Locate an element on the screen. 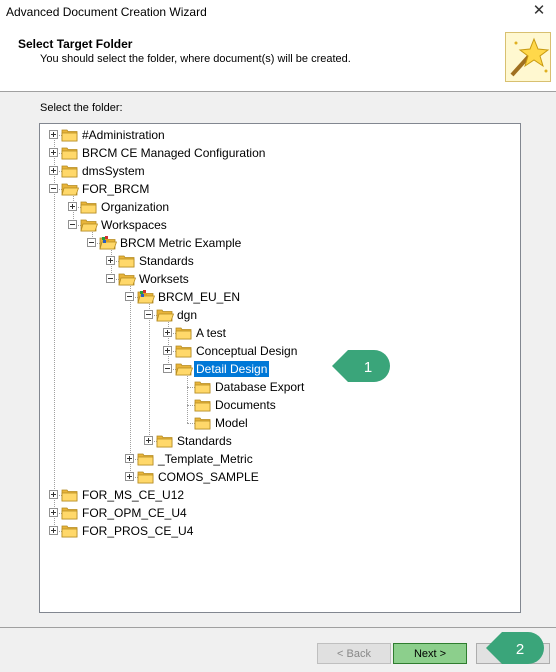 The image size is (556, 672). tree-label: Select the folder: is located at coordinates (81, 108).